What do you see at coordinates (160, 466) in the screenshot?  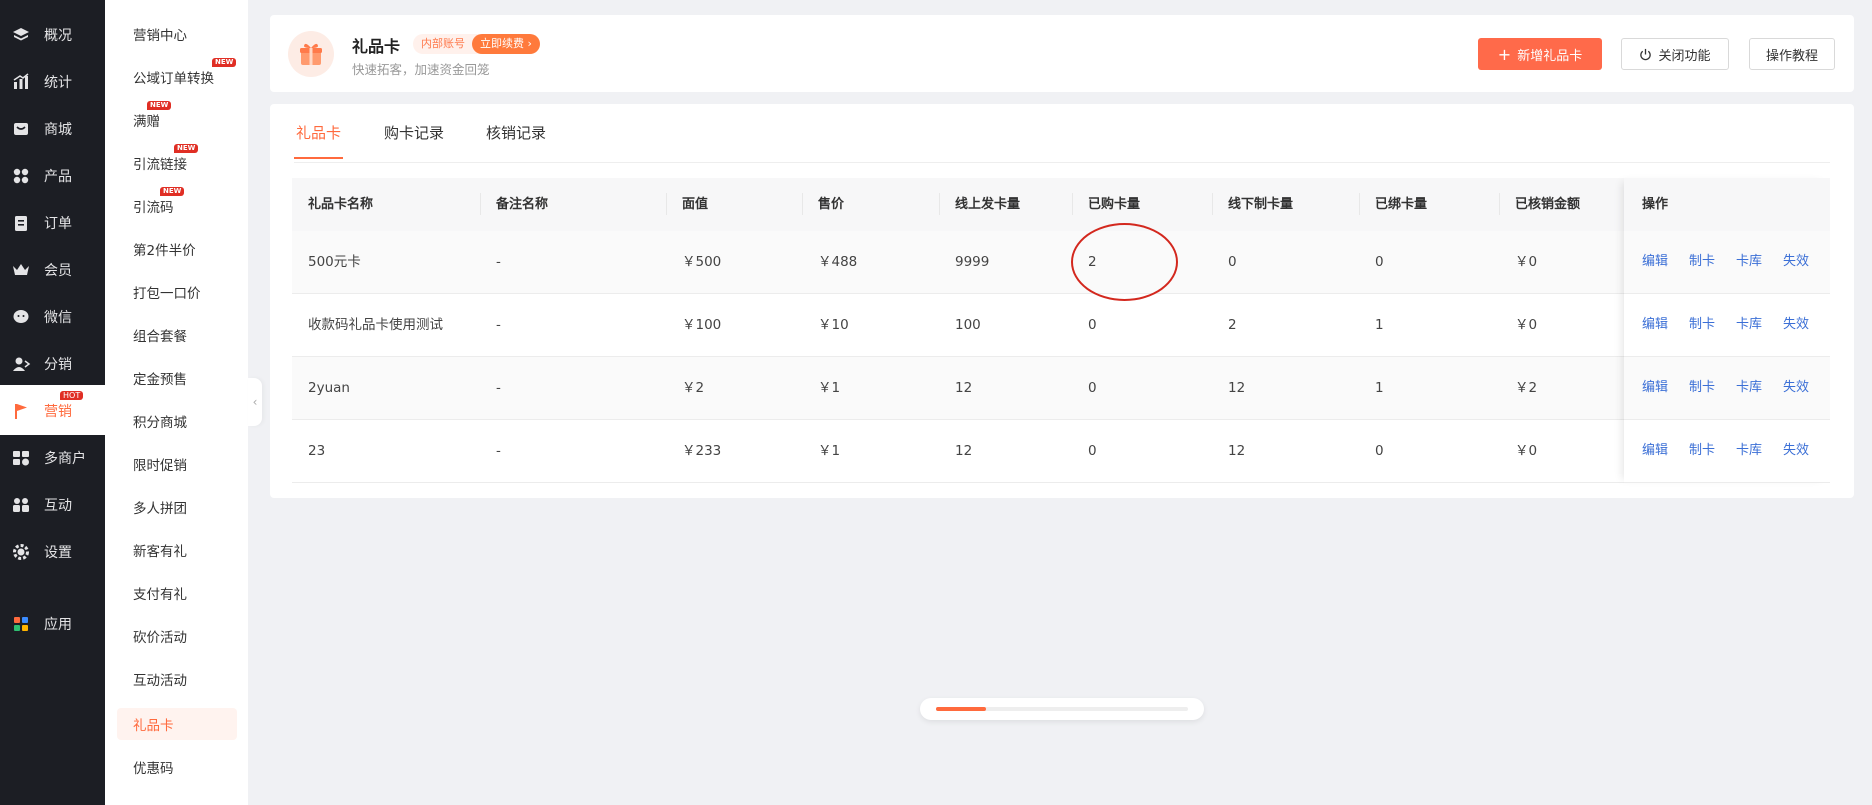 I see `submenu-label: 限时促销` at bounding box center [160, 466].